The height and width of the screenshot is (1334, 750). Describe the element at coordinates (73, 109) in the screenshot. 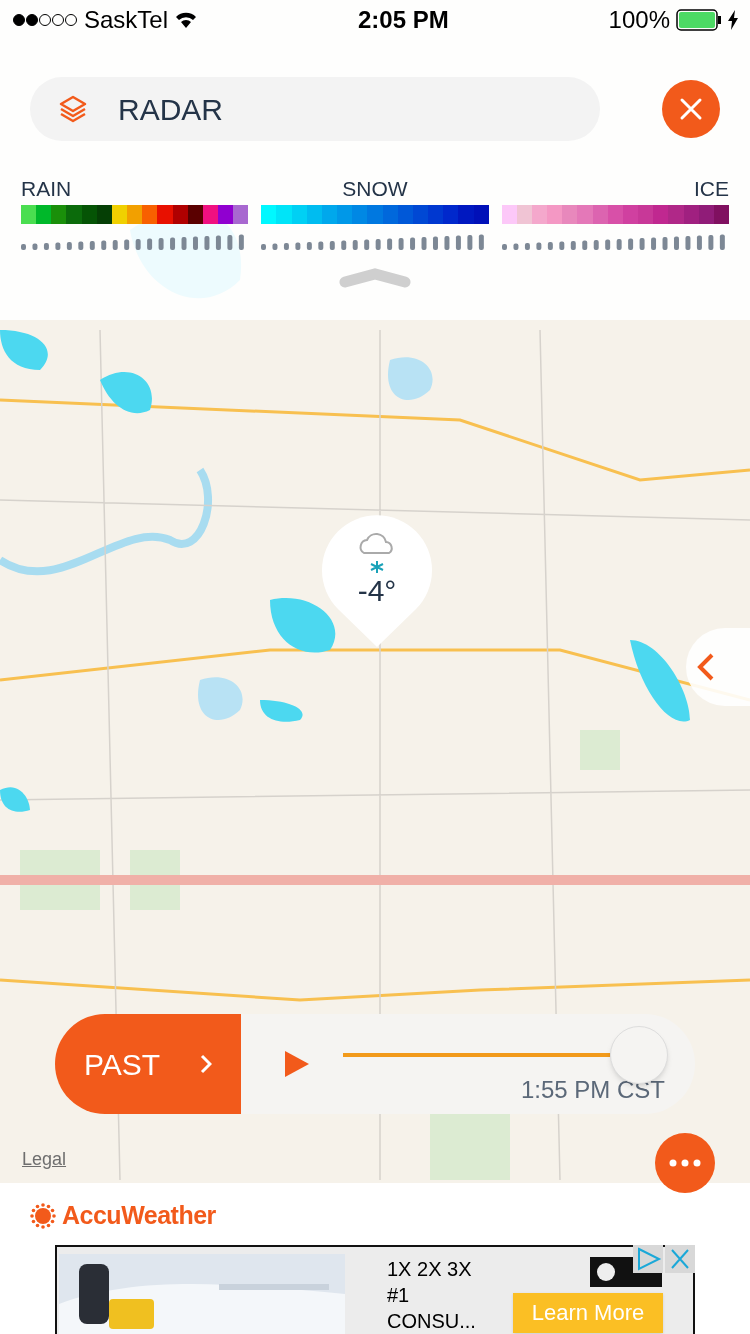

I see `layers-icon` at that location.